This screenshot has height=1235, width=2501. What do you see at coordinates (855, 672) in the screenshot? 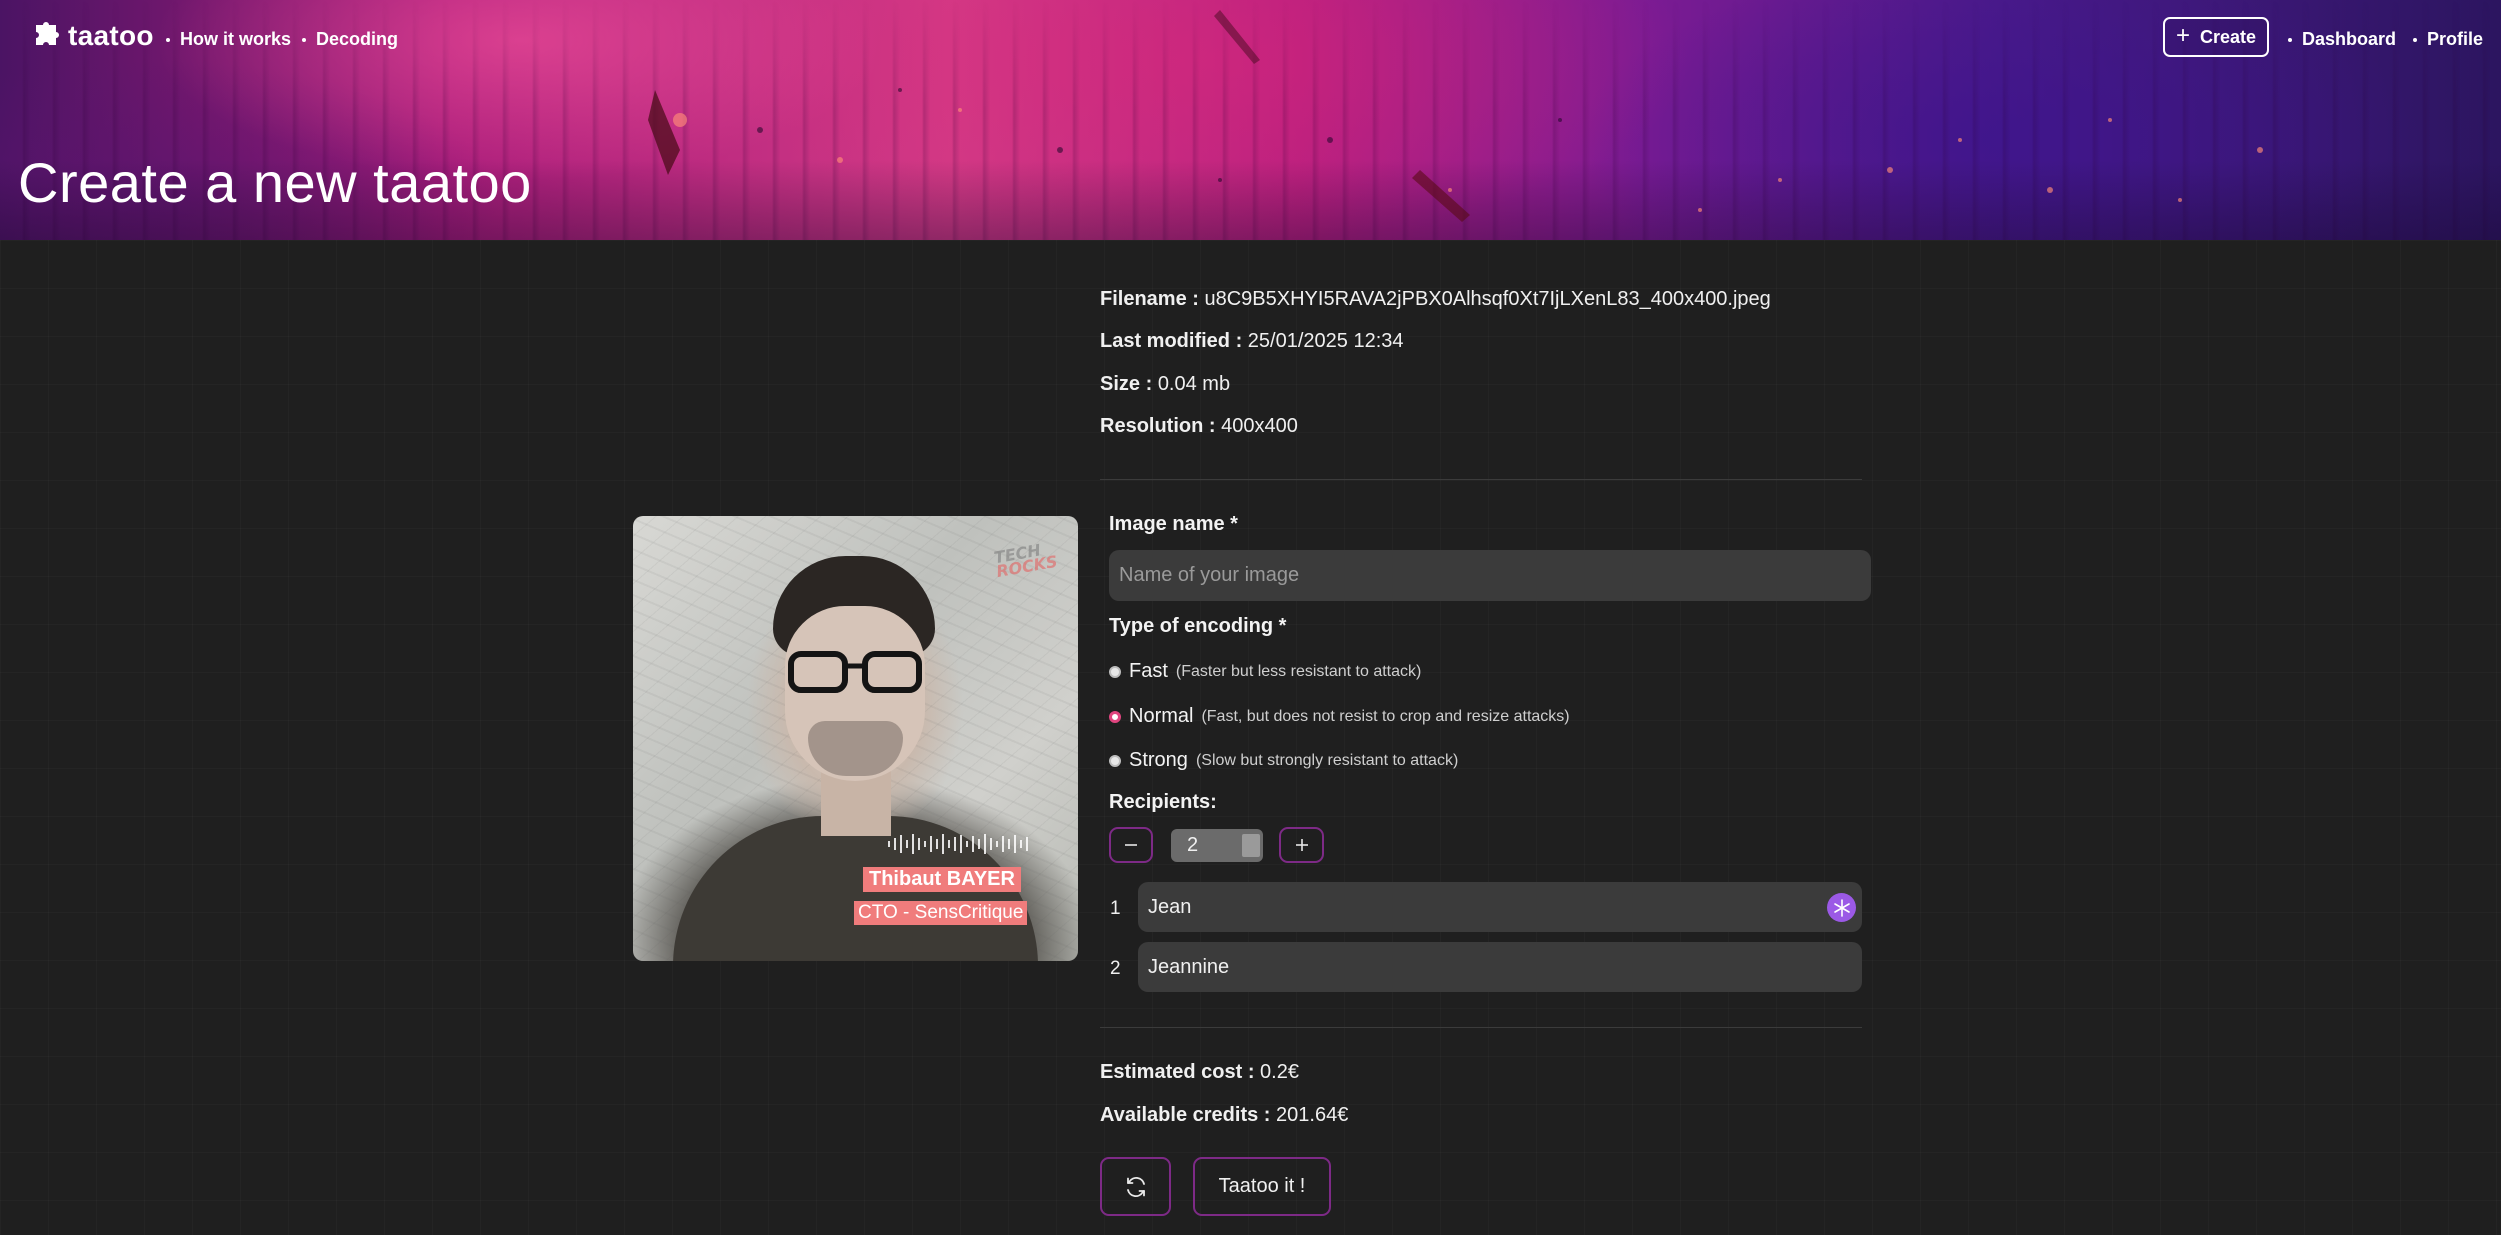
I see `glasses-shape` at bounding box center [855, 672].